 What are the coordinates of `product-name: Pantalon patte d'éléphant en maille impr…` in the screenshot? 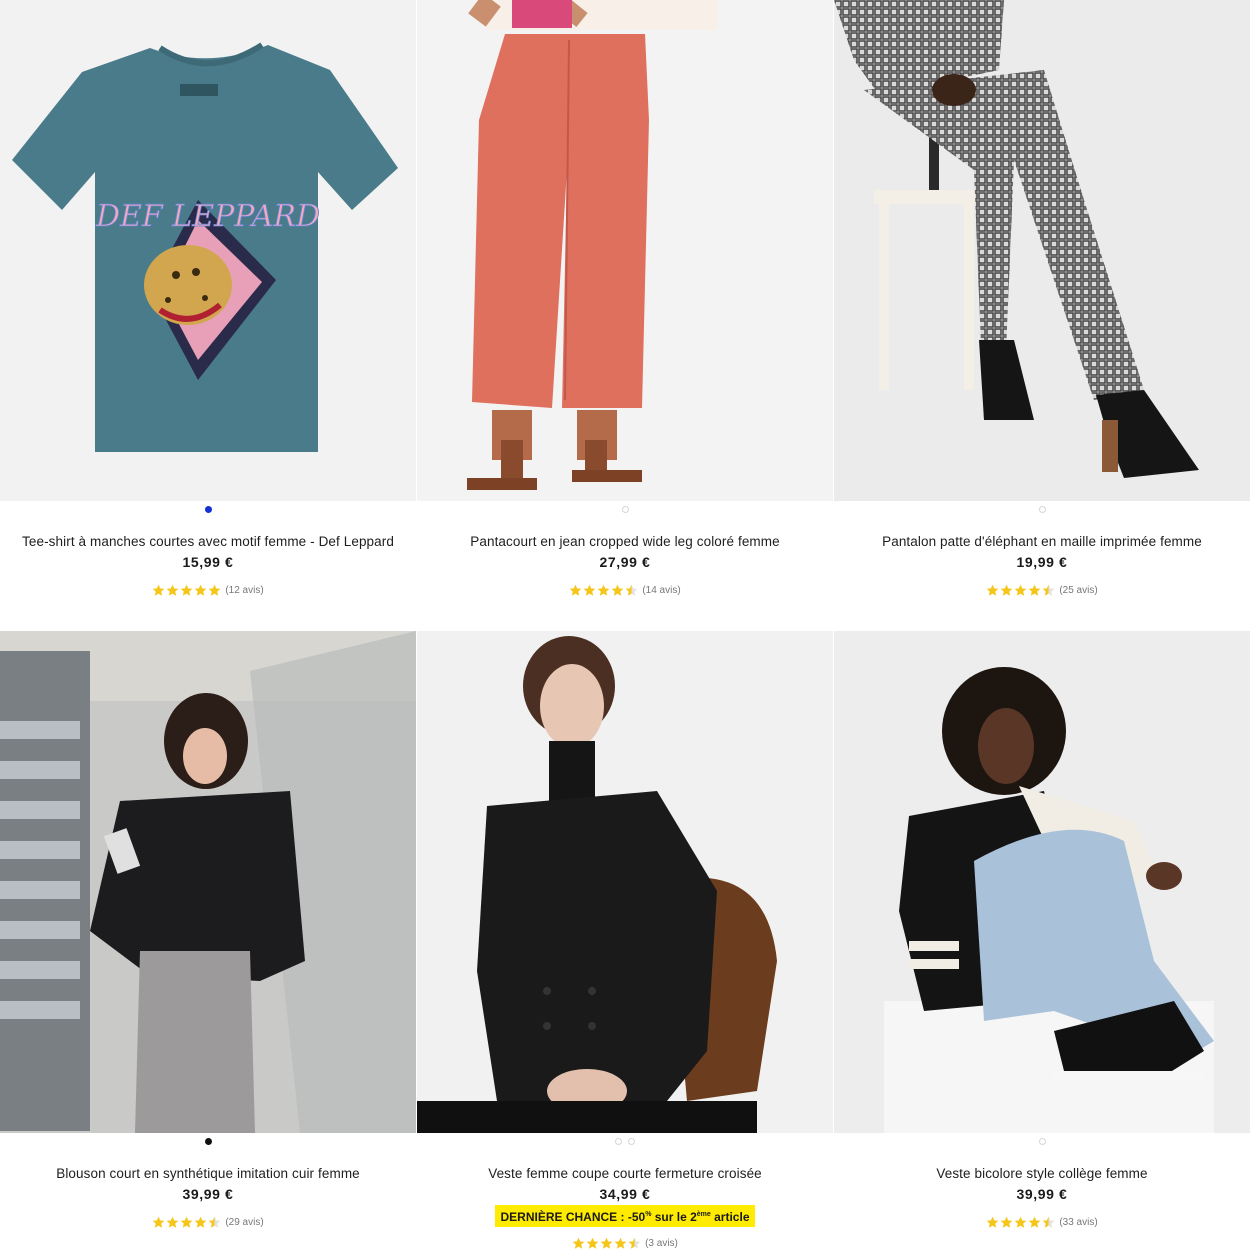 It's located at (1042, 542).